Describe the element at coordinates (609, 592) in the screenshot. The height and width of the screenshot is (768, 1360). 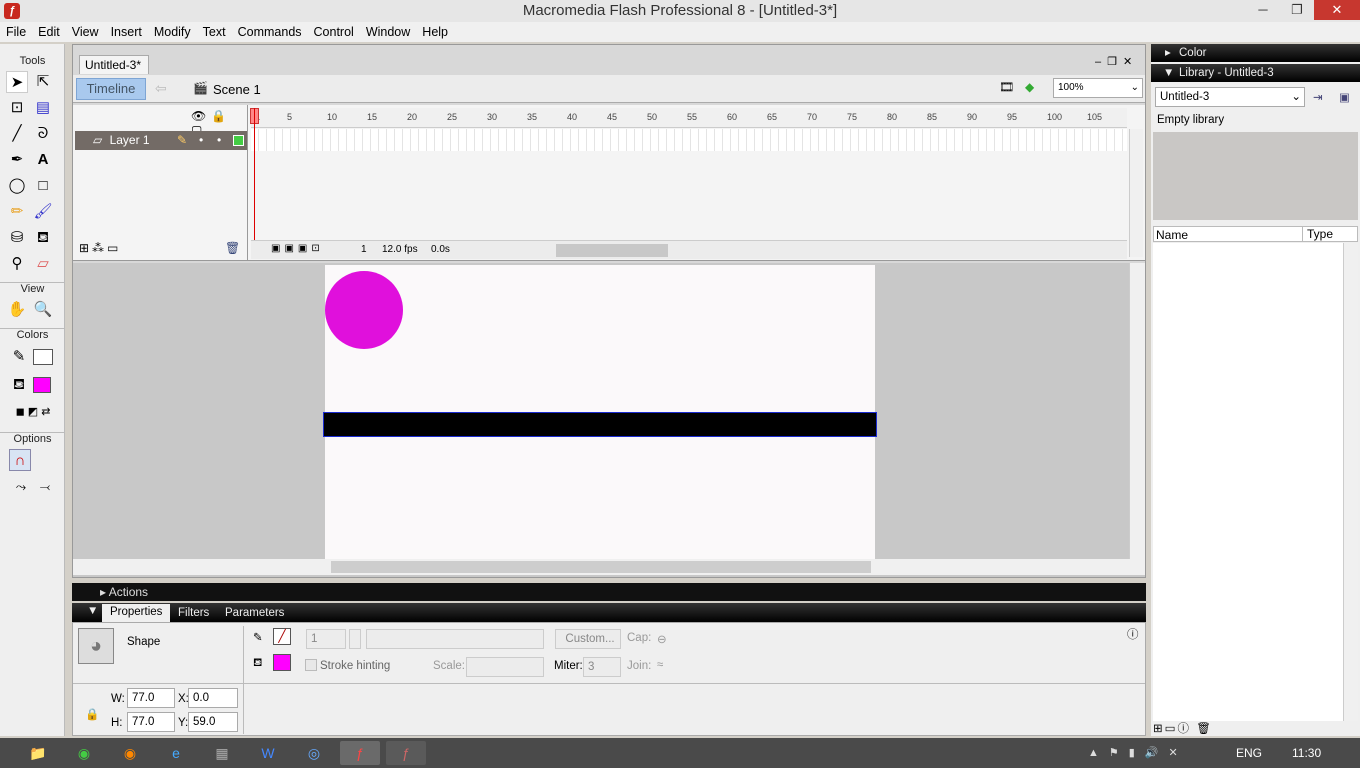
I see `actions-panel-header: ▸ Actions` at that location.